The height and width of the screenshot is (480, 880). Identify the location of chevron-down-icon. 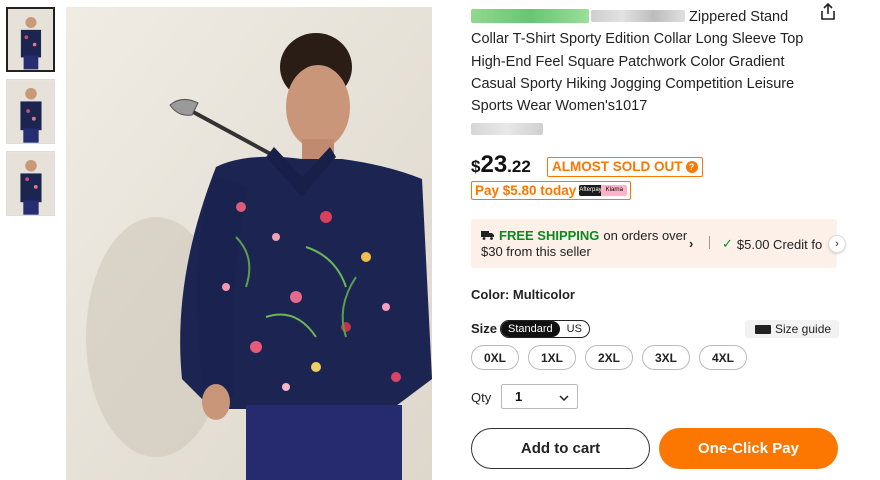
(564, 396).